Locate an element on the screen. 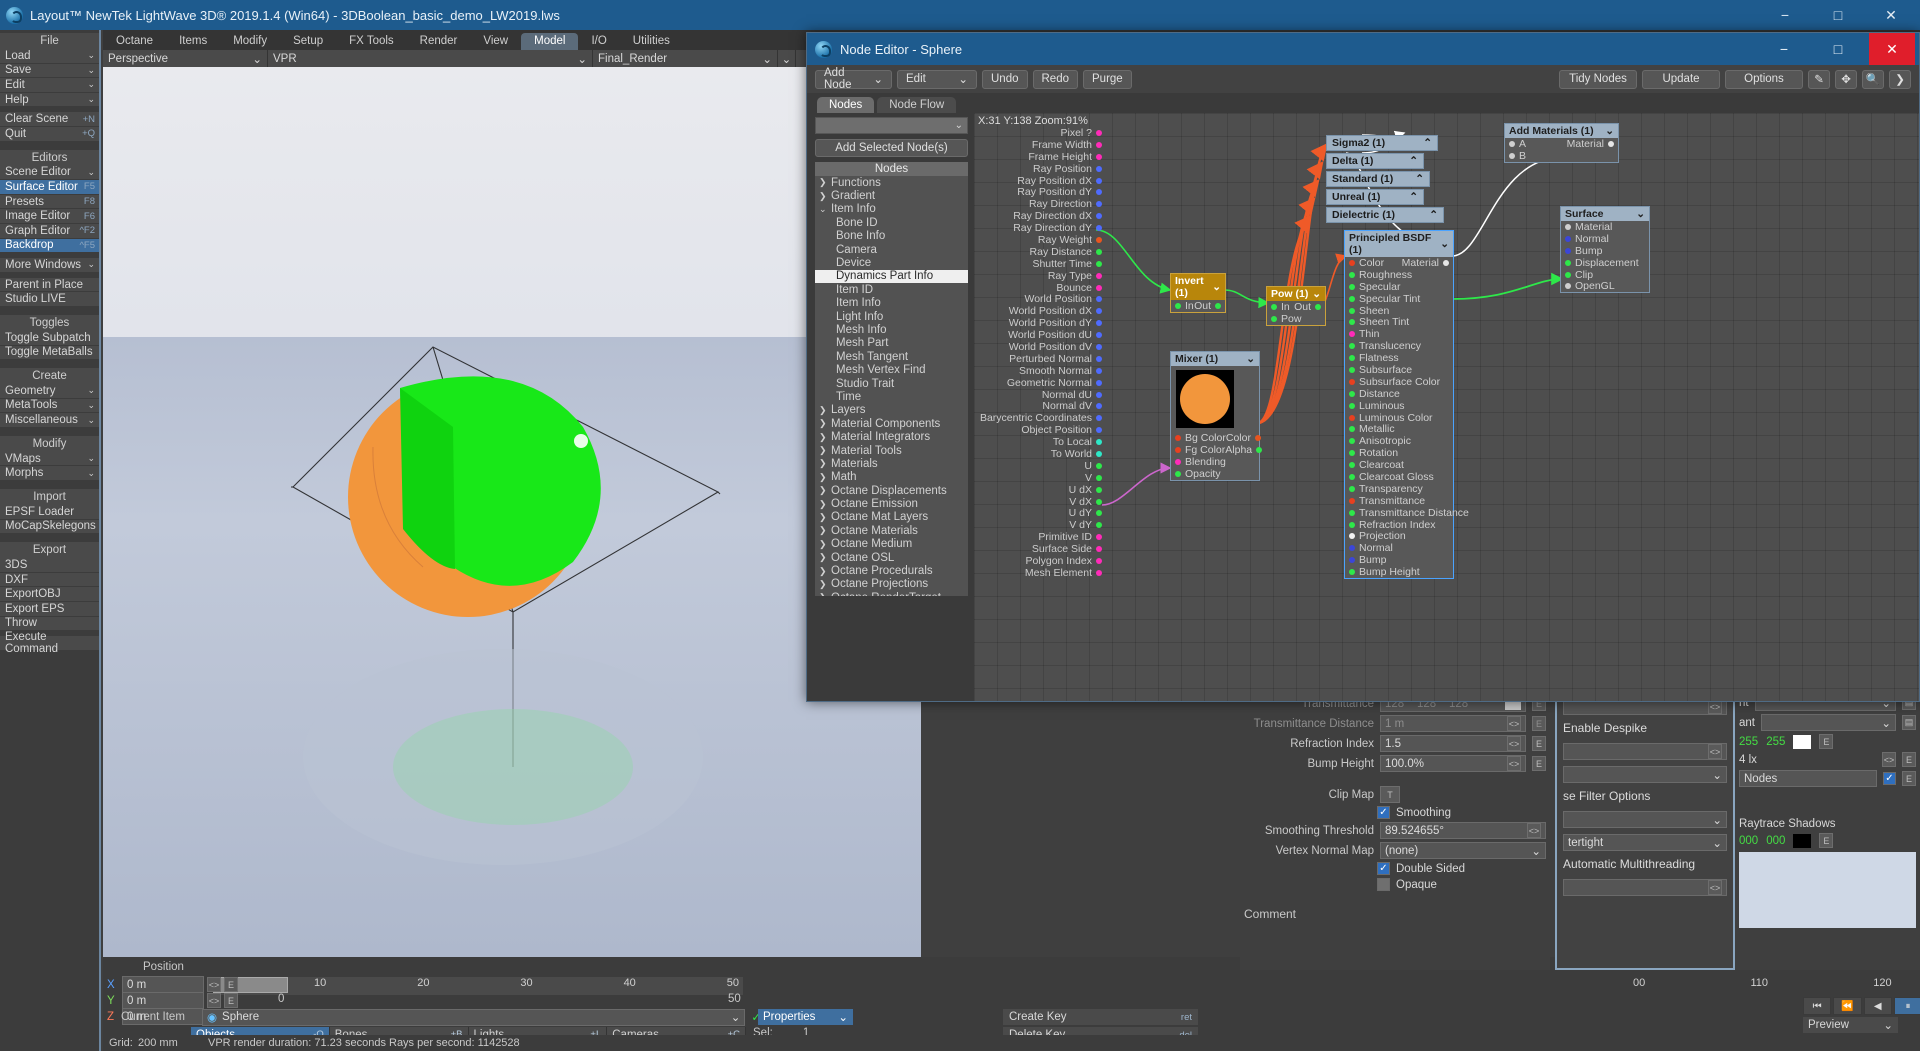  input-port-row: Ray Direction dX is located at coordinates (1039, 216).